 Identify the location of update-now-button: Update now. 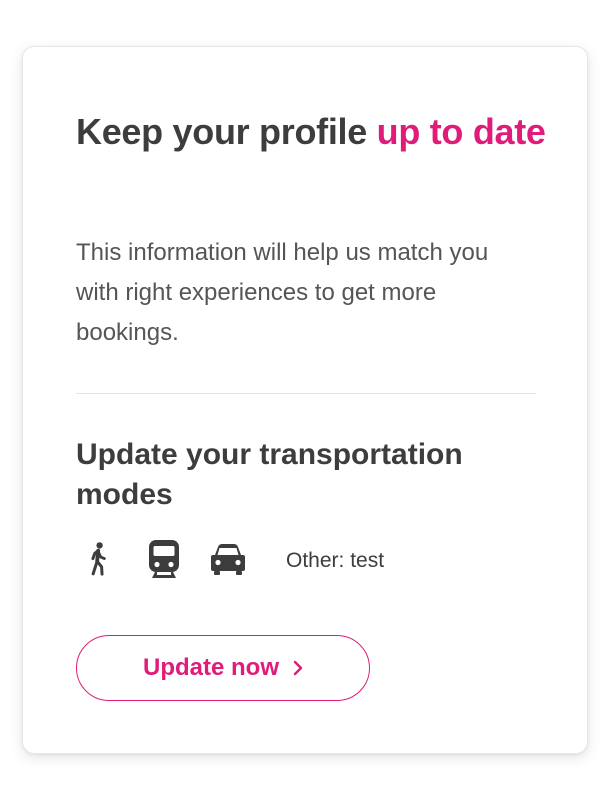
(223, 668).